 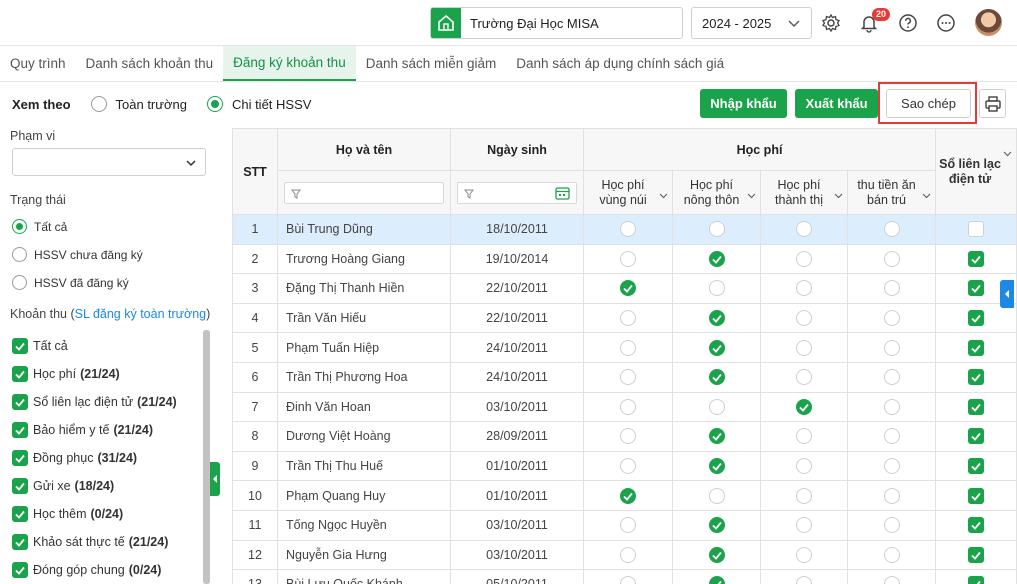 What do you see at coordinates (431, 63) in the screenshot?
I see `tab-danh-sach-mien-giam: Danh sách miễn giảm` at bounding box center [431, 63].